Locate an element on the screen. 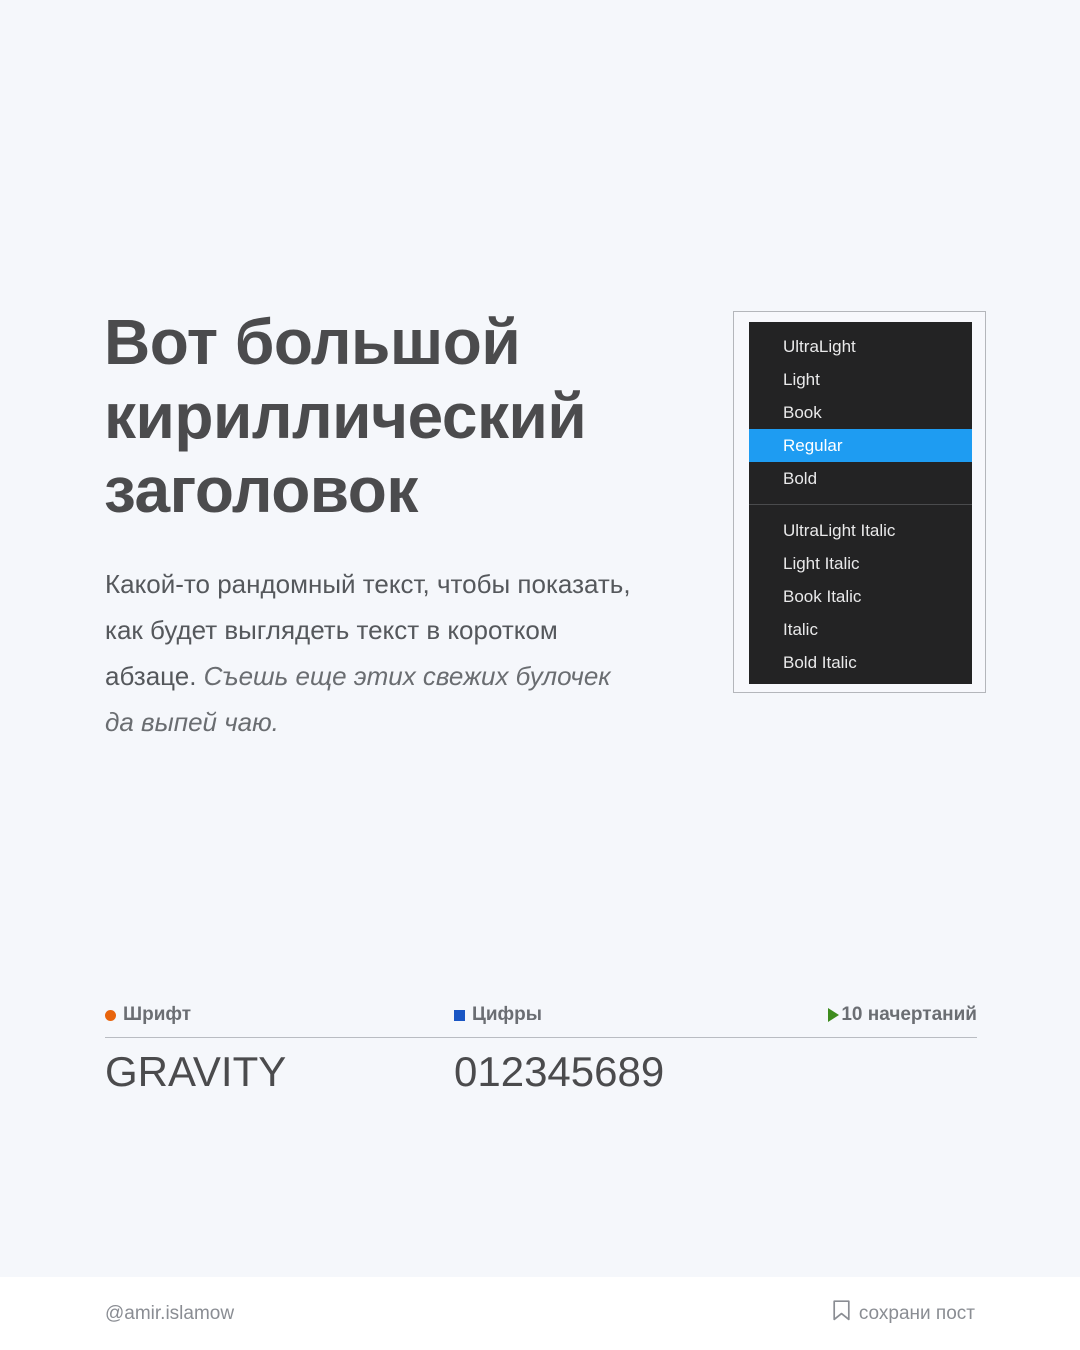 The image size is (1080, 1350). page-title: Вот большой кириллический заголовок is located at coordinates (345, 416).